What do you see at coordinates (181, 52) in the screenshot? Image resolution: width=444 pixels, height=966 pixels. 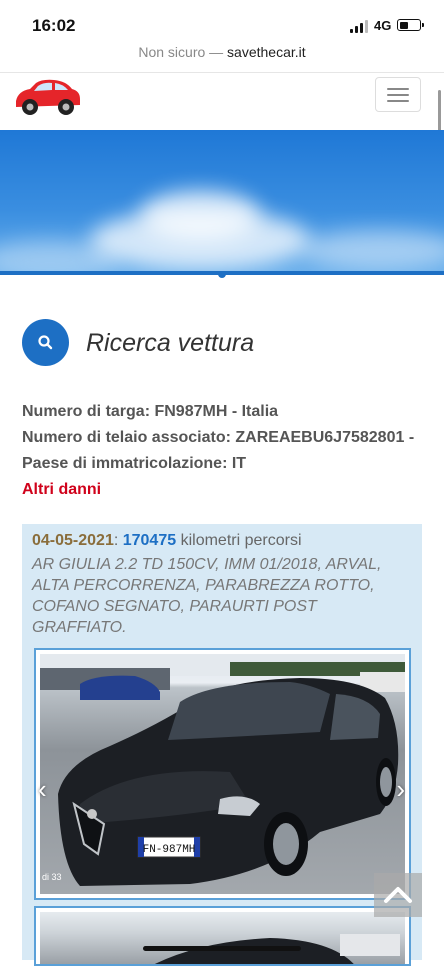 I see `security-label: Non sicuro —` at bounding box center [181, 52].